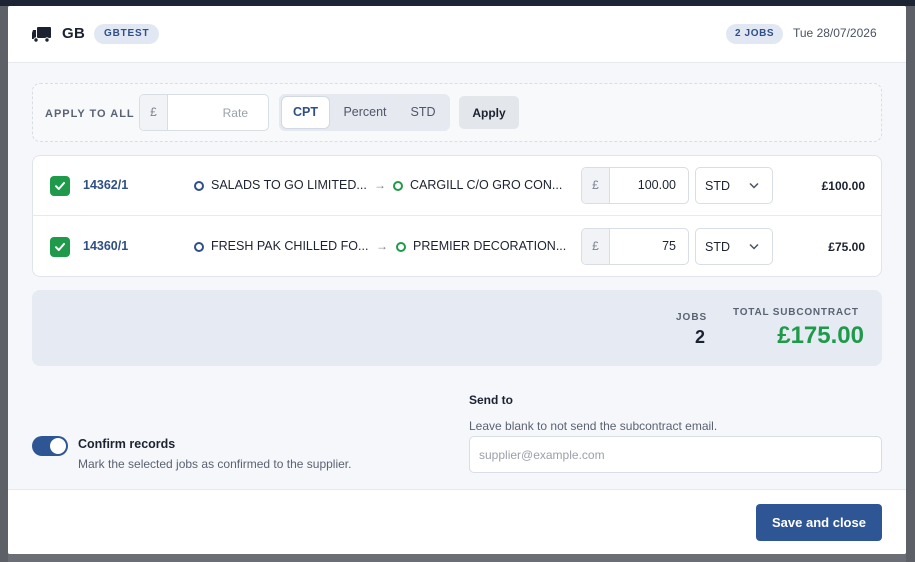 Image resolution: width=915 pixels, height=562 pixels. What do you see at coordinates (820, 335) in the screenshot?
I see `summary-total-value: £175.00` at bounding box center [820, 335].